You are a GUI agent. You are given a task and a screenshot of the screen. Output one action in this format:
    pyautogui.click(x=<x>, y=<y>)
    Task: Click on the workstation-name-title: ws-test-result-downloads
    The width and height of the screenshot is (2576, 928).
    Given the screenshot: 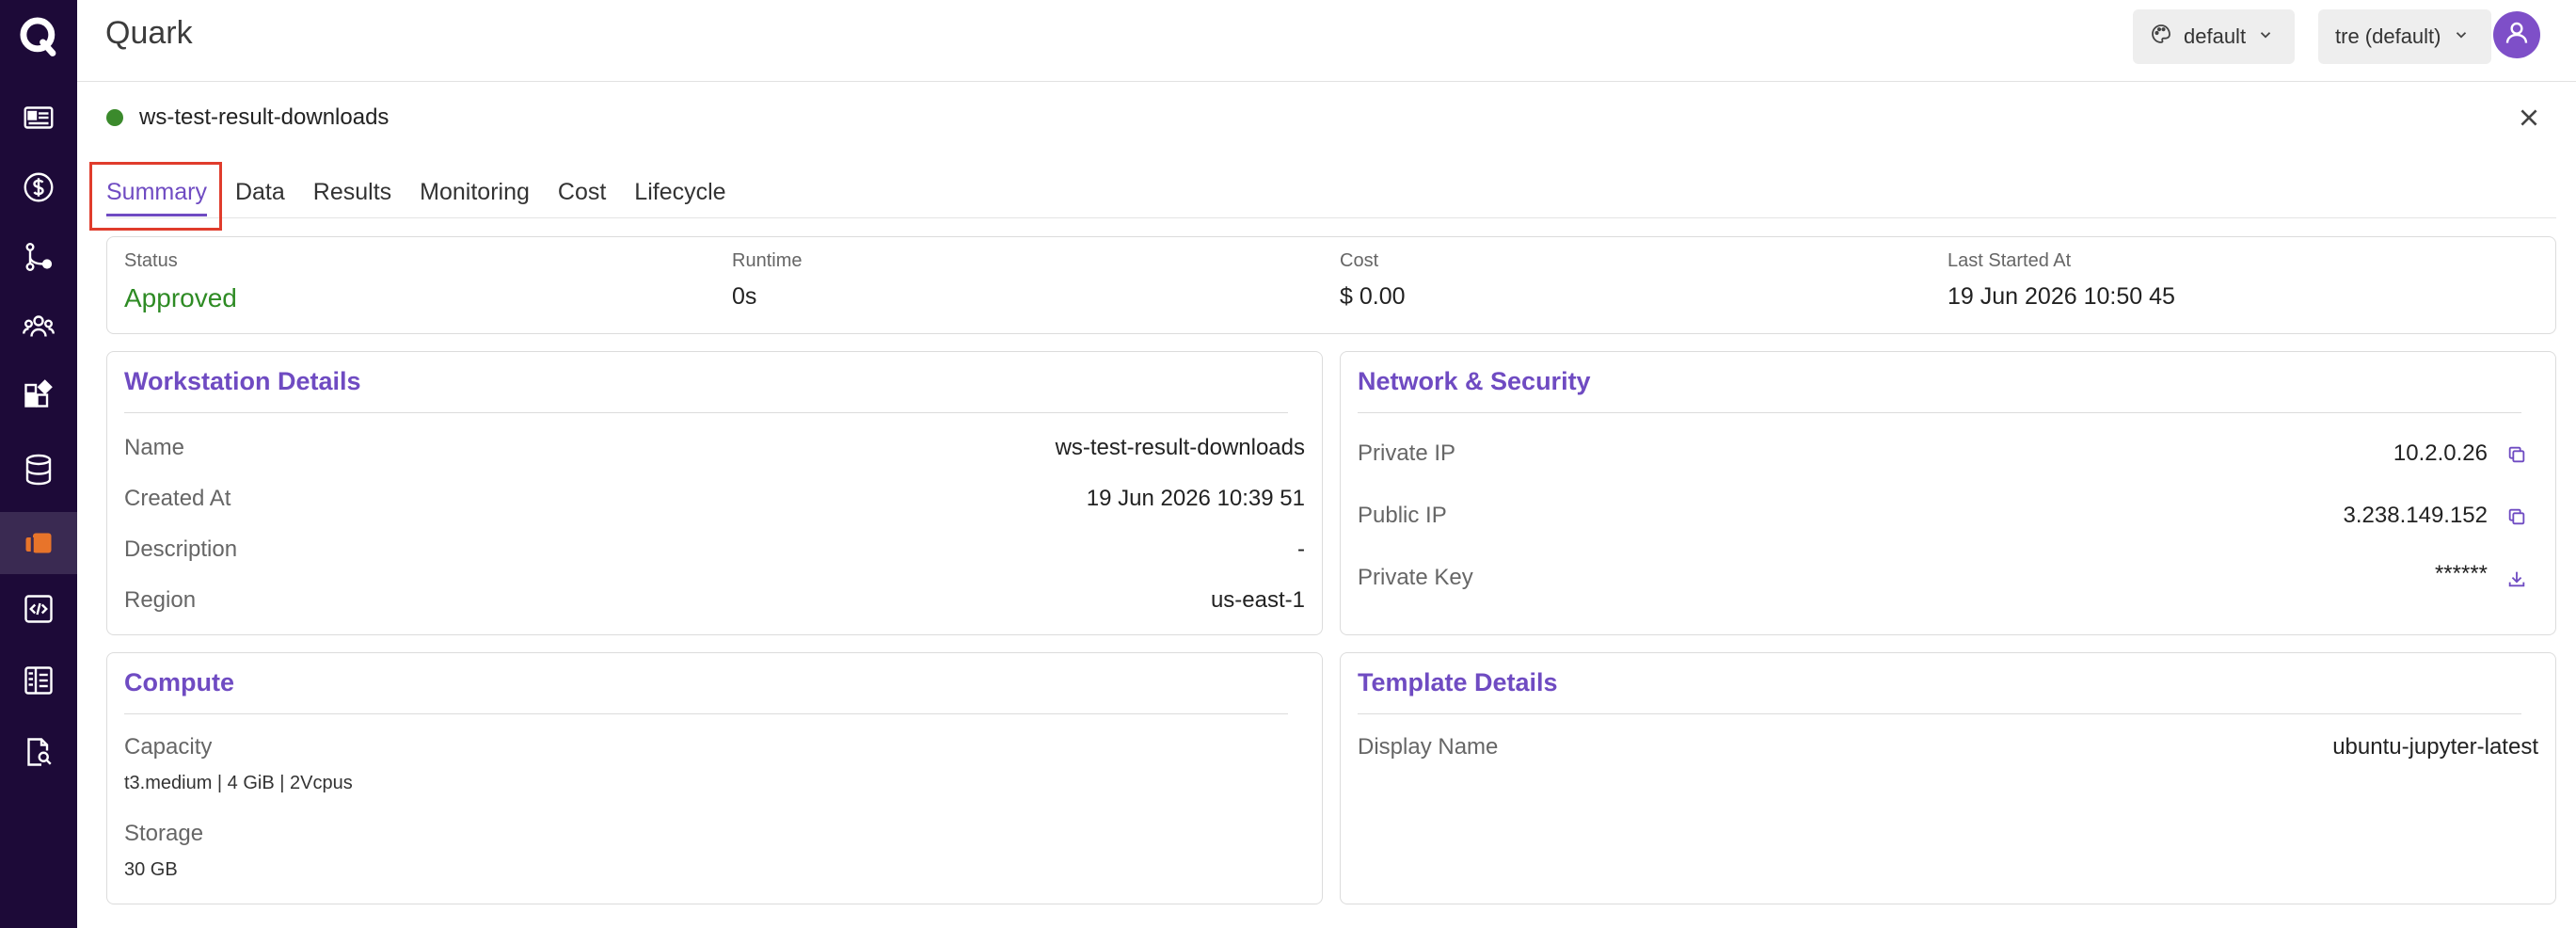 What is the action you would take?
    pyautogui.click(x=264, y=117)
    